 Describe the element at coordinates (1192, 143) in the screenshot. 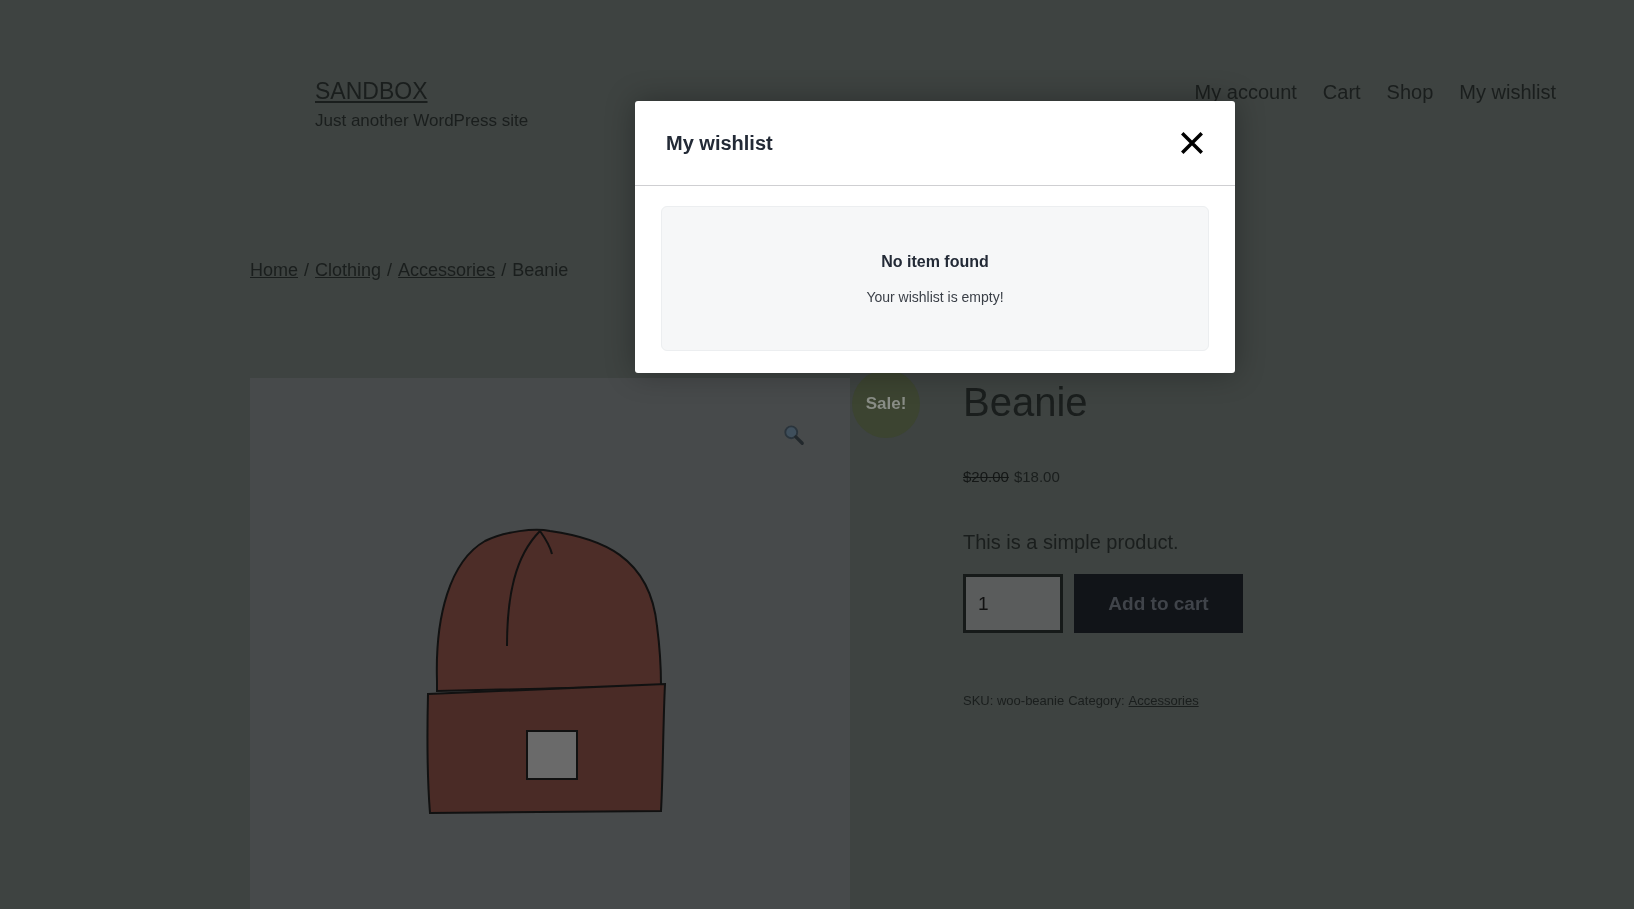

I see `close-button` at that location.